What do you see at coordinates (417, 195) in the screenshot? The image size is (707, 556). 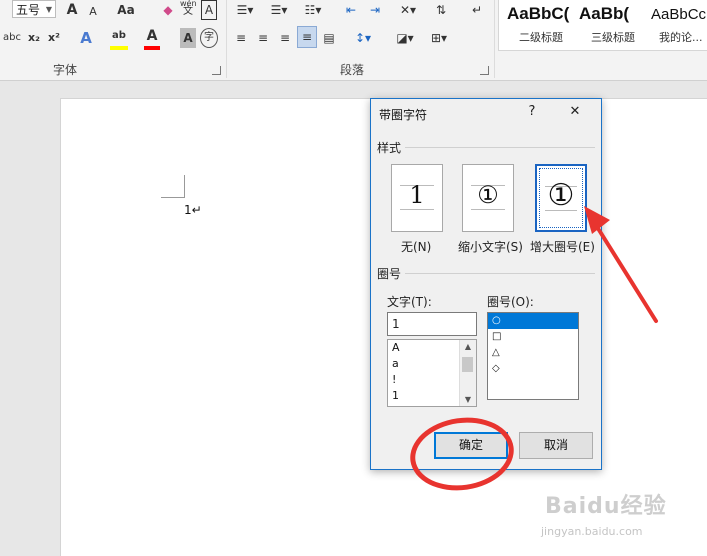 I see `style-option-glyph: 1` at bounding box center [417, 195].